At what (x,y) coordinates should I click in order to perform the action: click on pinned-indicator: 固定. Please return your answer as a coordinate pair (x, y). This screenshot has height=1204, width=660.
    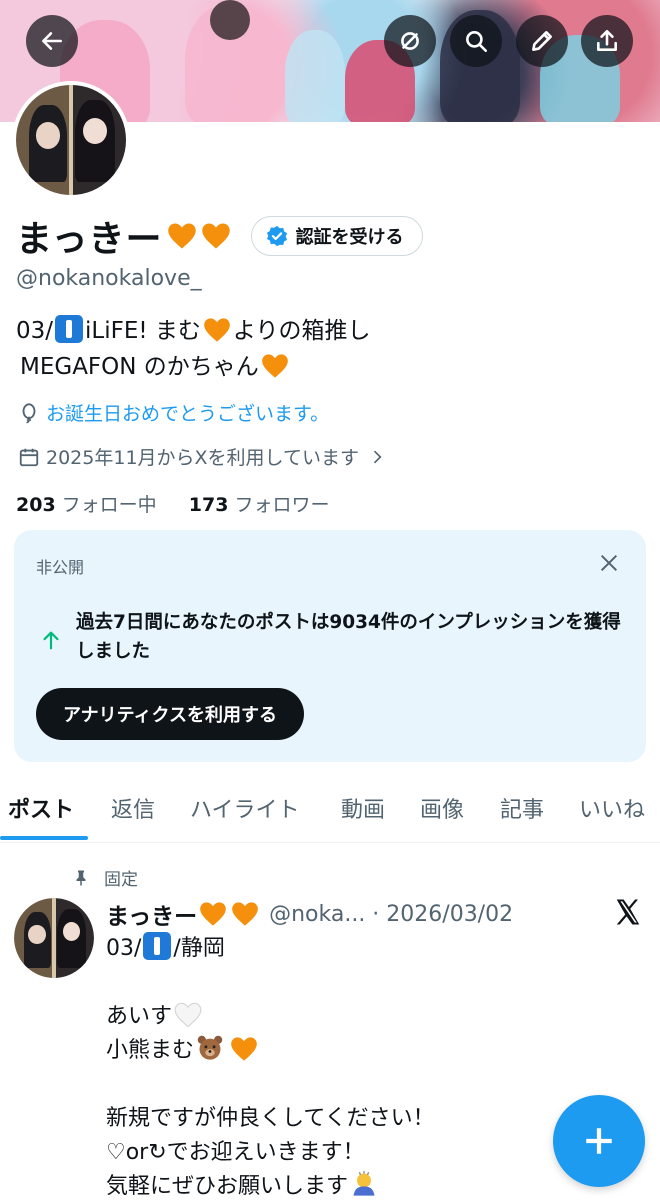
    Looking at the image, I should click on (105, 877).